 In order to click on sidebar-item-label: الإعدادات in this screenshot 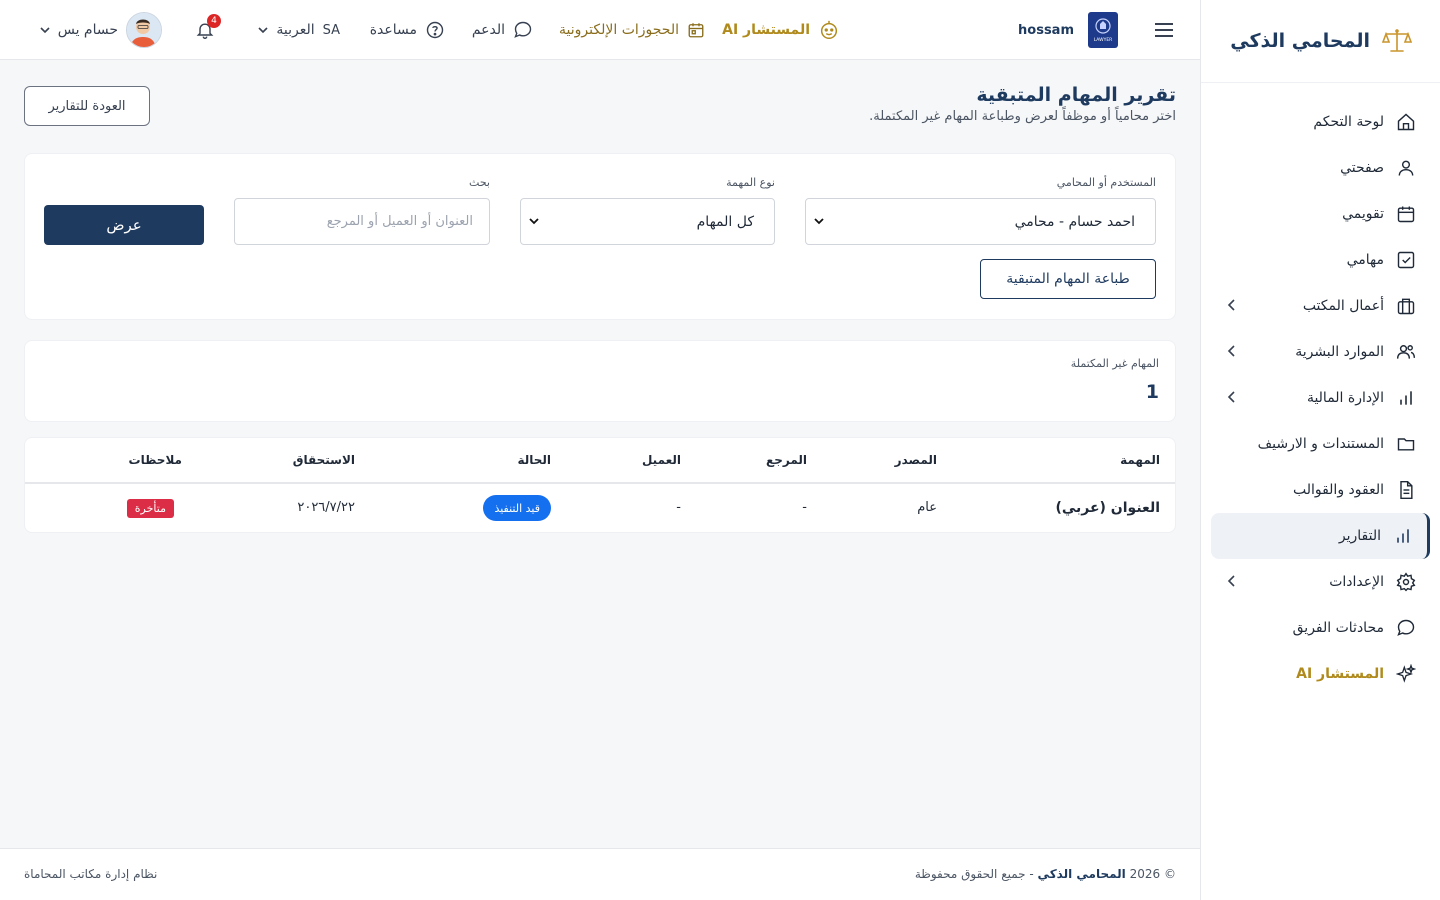, I will do `click(1356, 582)`.